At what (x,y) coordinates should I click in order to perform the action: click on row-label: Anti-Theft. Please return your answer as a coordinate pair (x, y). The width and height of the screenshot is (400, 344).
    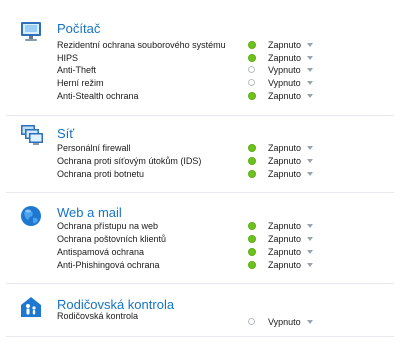
    Looking at the image, I should click on (77, 70).